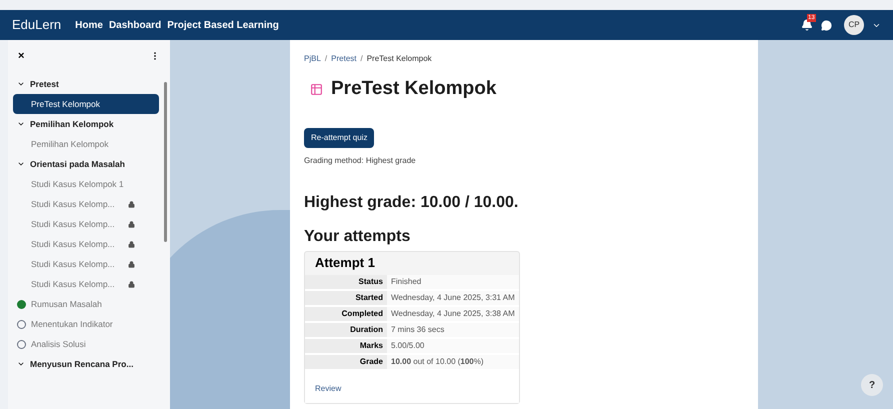 The width and height of the screenshot is (893, 409). I want to click on course-item: Menentukan Indikator, so click(86, 324).